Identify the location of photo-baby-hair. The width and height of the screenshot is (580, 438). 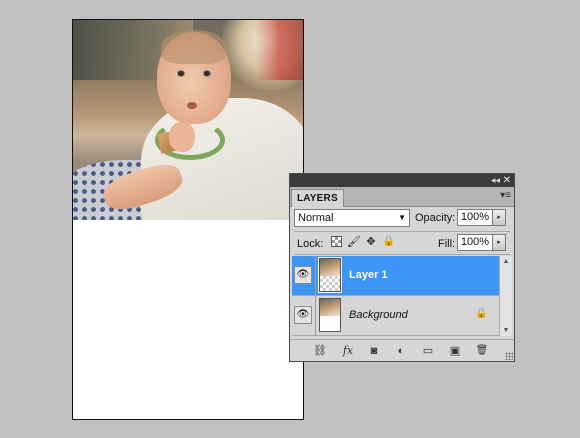
(194, 47).